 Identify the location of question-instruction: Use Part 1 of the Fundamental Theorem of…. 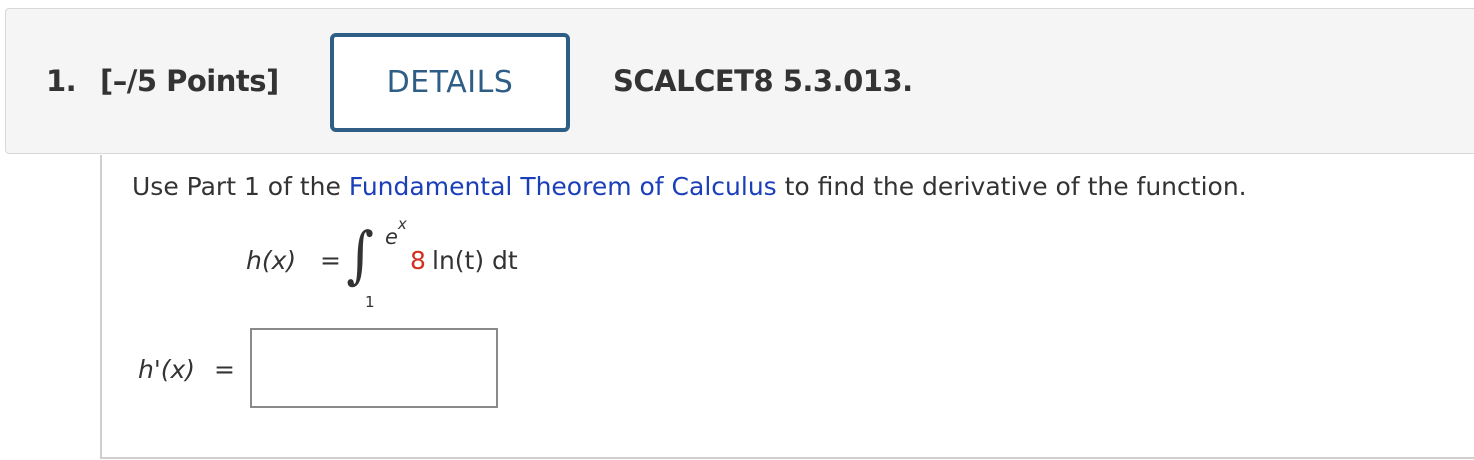
(689, 186).